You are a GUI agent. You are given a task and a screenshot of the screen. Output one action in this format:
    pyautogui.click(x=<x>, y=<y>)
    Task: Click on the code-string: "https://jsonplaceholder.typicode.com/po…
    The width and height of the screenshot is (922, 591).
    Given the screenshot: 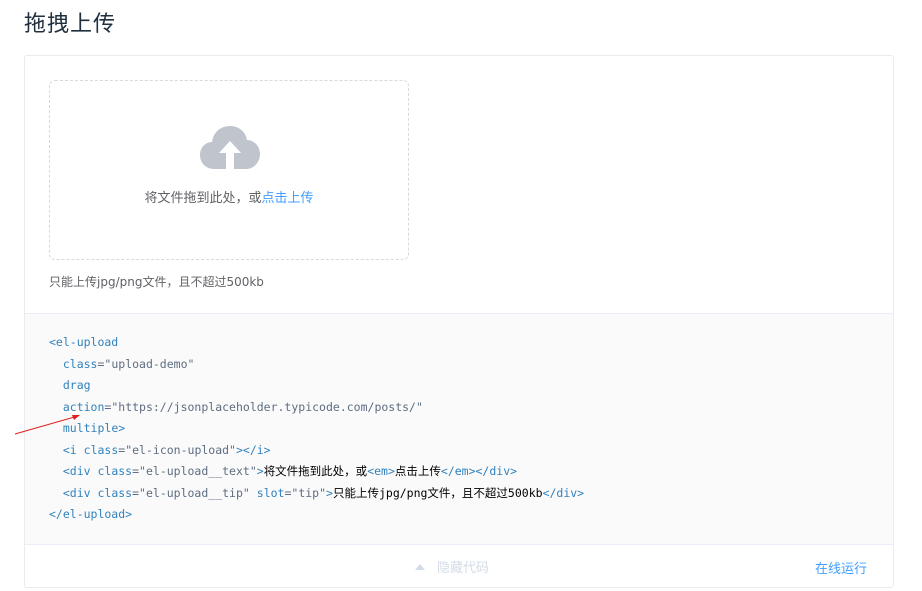 What is the action you would take?
    pyautogui.click(x=267, y=406)
    